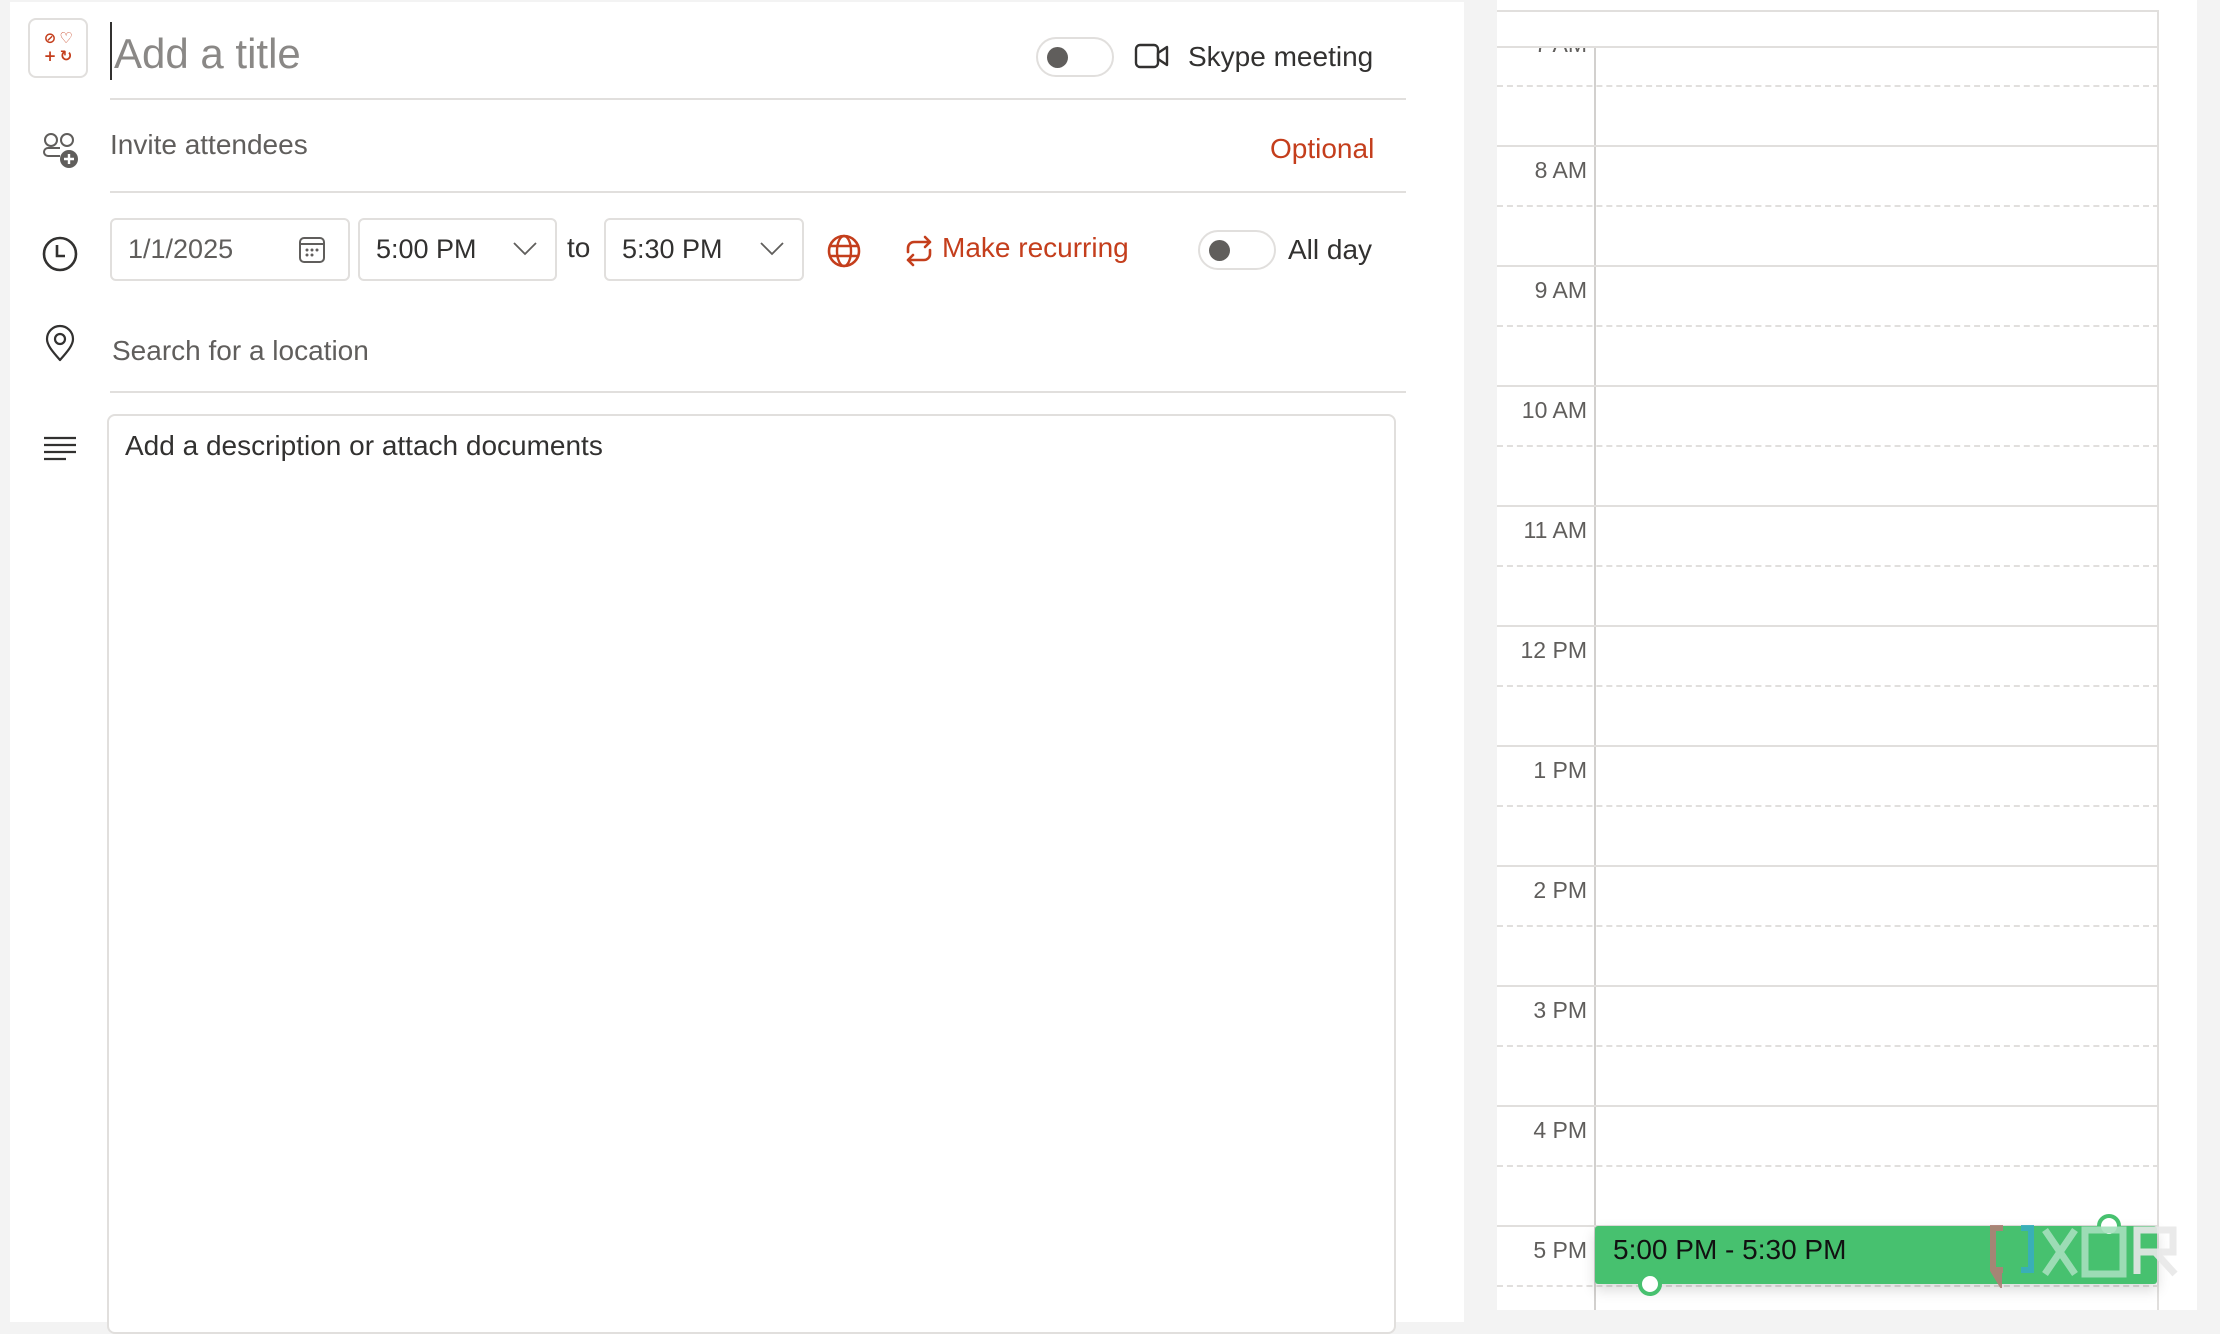 The image size is (2220, 1334). Describe the element at coordinates (60, 254) in the screenshot. I see `clock-icon` at that location.